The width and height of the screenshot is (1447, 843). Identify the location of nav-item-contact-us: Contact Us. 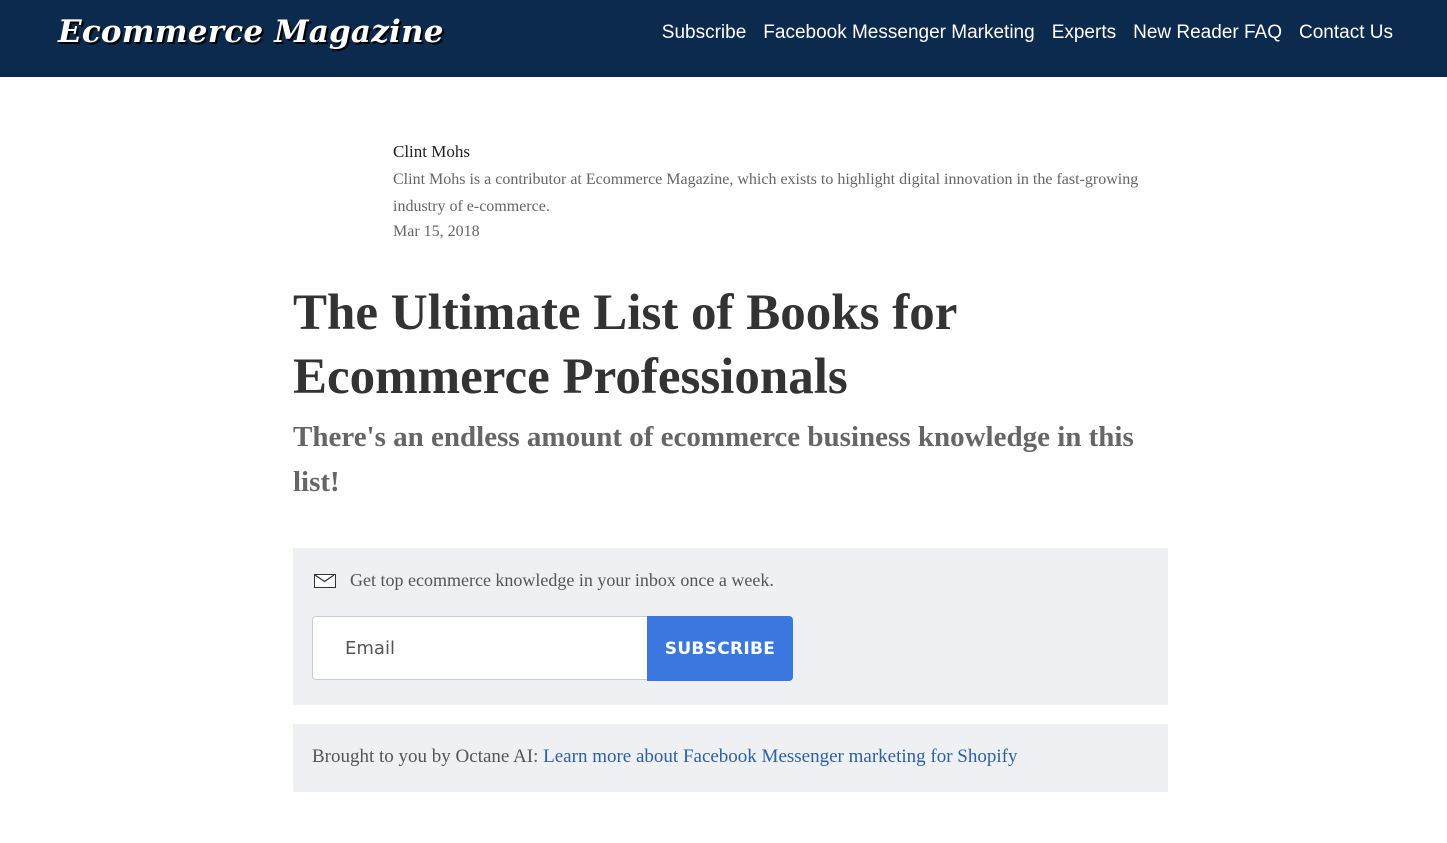
(1346, 33).